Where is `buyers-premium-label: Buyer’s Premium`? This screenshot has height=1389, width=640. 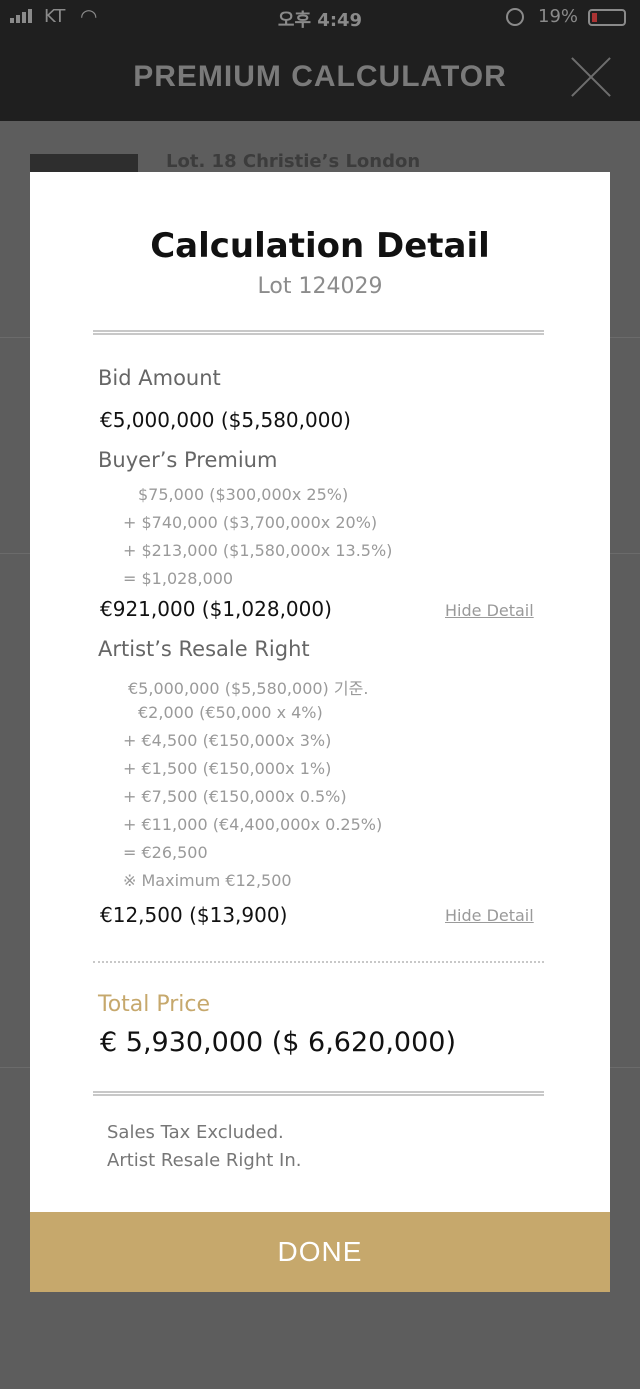 buyers-premium-label: Buyer’s Premium is located at coordinates (188, 460).